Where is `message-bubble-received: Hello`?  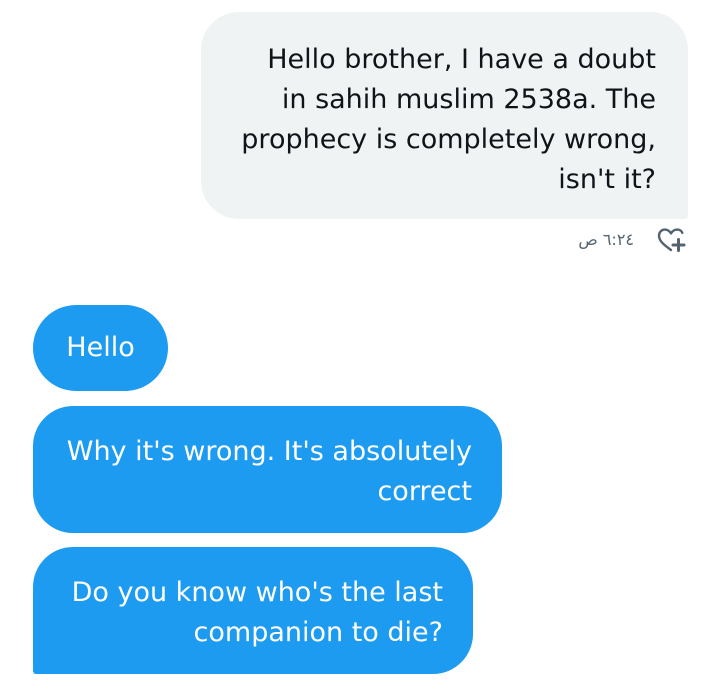 message-bubble-received: Hello is located at coordinates (100, 348).